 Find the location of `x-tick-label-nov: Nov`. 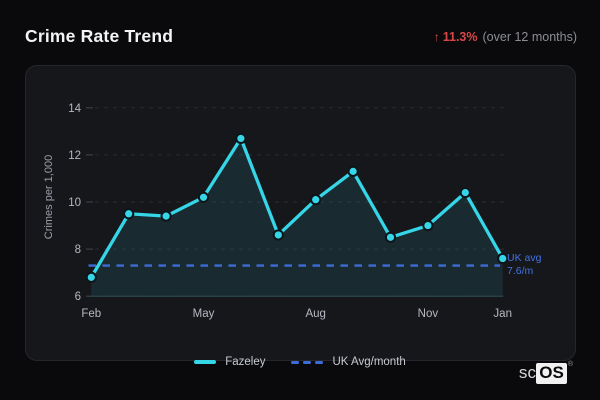

x-tick-label-nov: Nov is located at coordinates (428, 314).